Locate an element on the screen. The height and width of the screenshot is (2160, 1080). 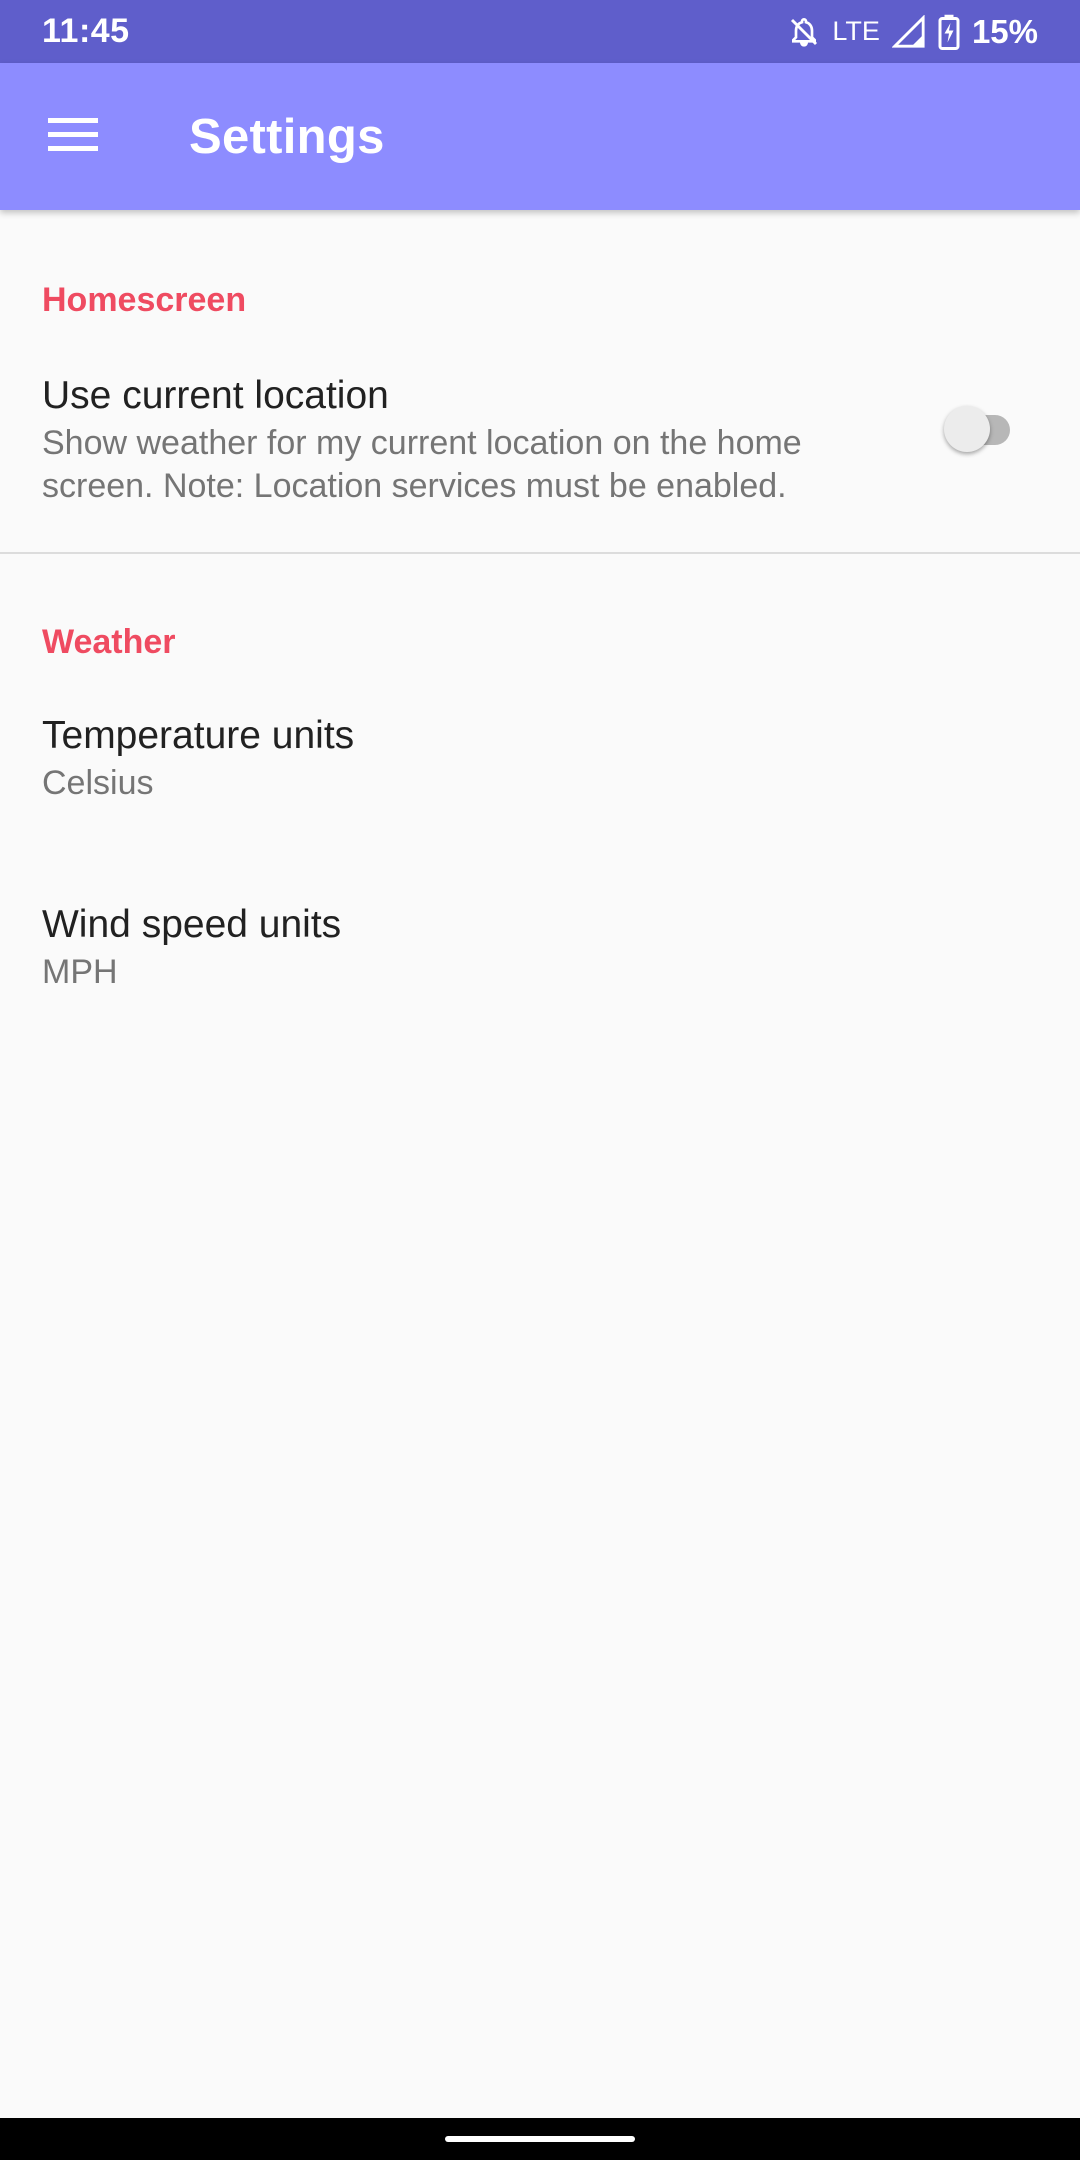
status-time: 11:45 is located at coordinates (86, 31).